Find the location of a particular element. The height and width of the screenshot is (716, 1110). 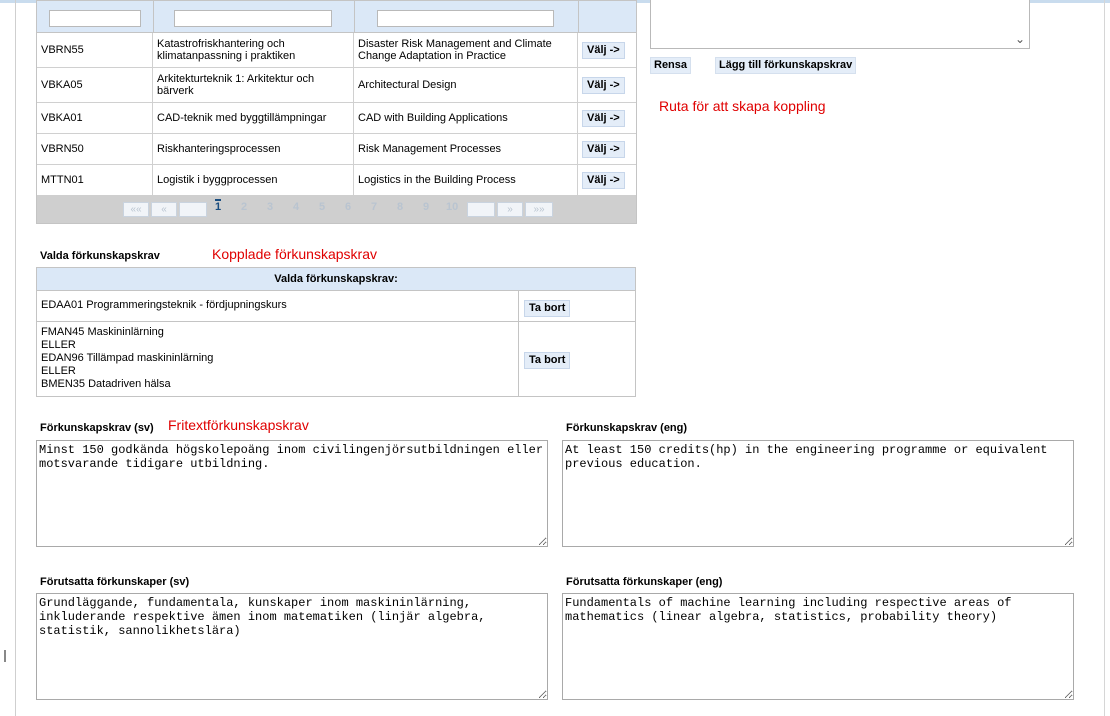

assumed-sv-label: Förutsatta förkunskaper (sv) is located at coordinates (115, 582).